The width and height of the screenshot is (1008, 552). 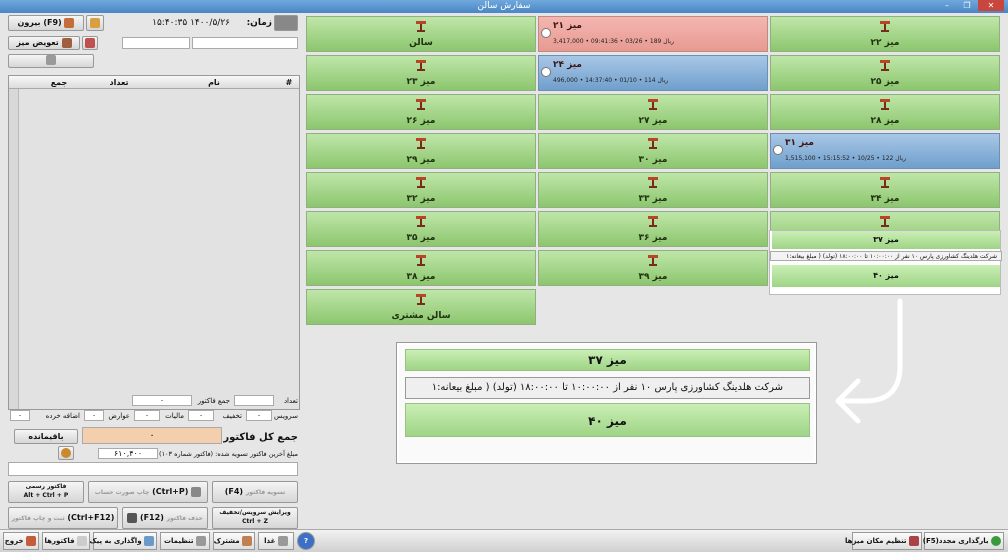 I want to click on money-bag-button, so click(x=66, y=453).